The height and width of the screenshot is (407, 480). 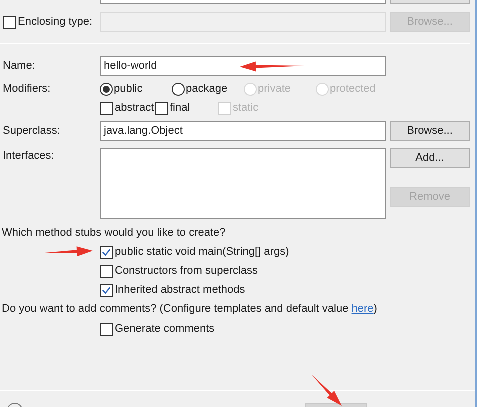 What do you see at coordinates (134, 108) in the screenshot?
I see `checkbox-label: abstract` at bounding box center [134, 108].